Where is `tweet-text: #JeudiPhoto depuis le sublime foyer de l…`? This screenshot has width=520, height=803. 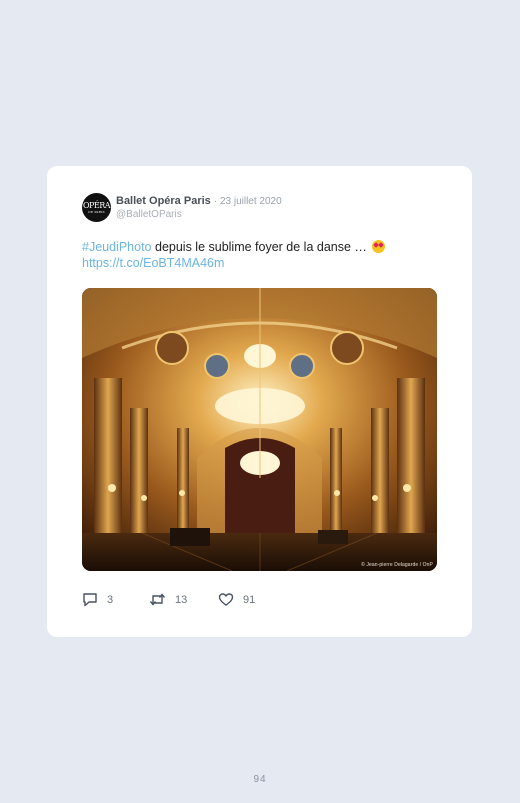 tweet-text: #JeudiPhoto depuis le sublime foyer de l… is located at coordinates (262, 255).